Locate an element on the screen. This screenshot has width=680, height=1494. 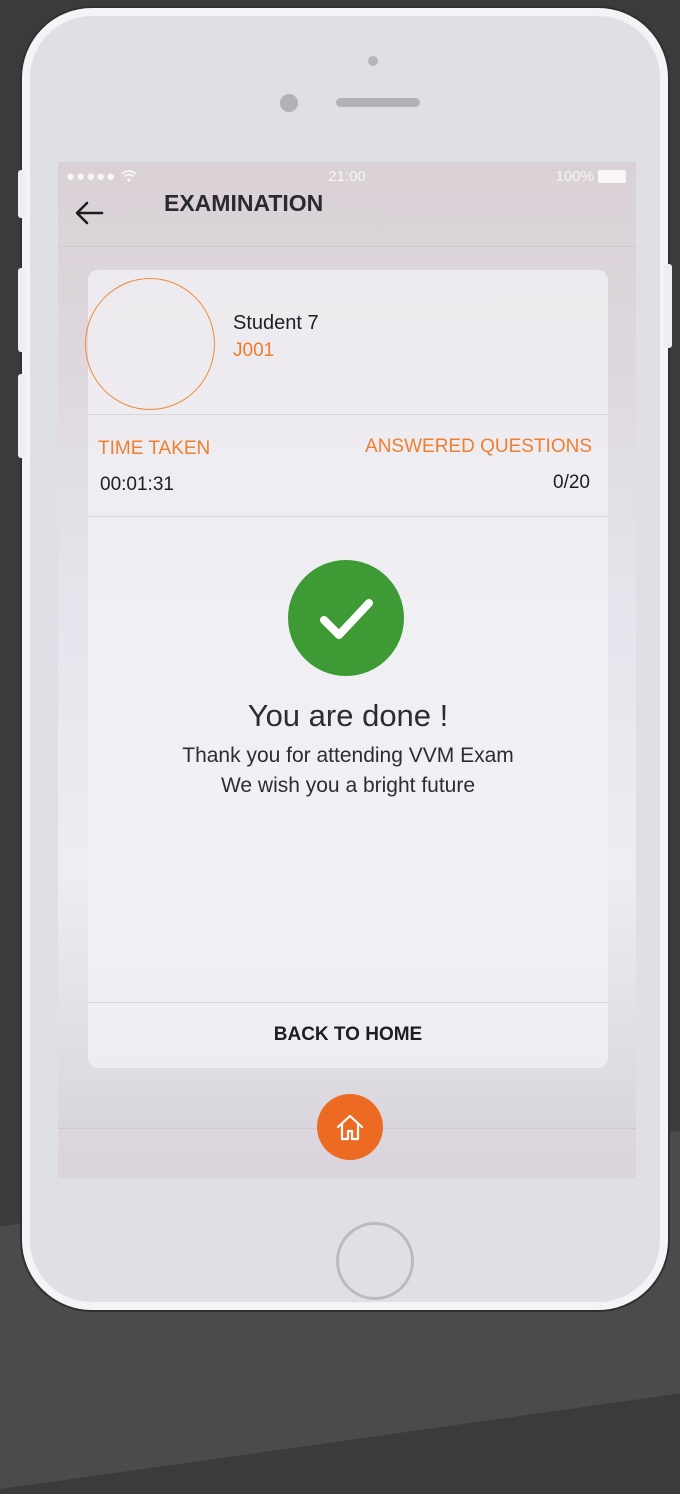
back-arrow-icon is located at coordinates (89, 214).